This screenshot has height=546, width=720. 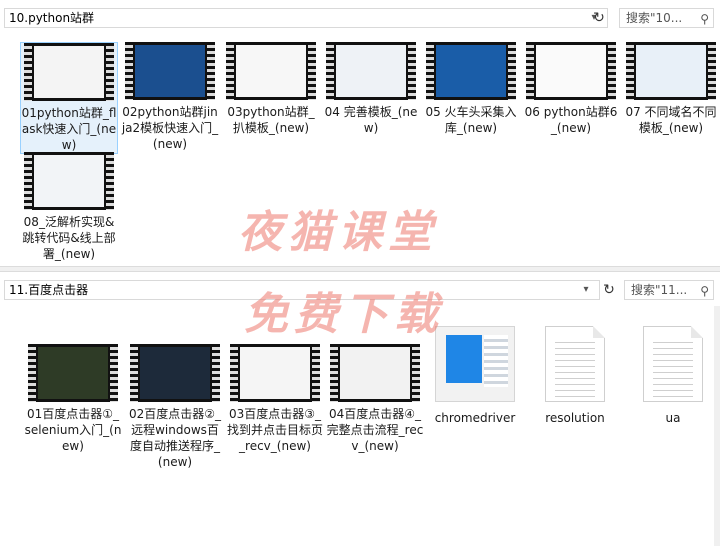 What do you see at coordinates (496, 361) in the screenshot?
I see `app-panel-graphic` at bounding box center [496, 361].